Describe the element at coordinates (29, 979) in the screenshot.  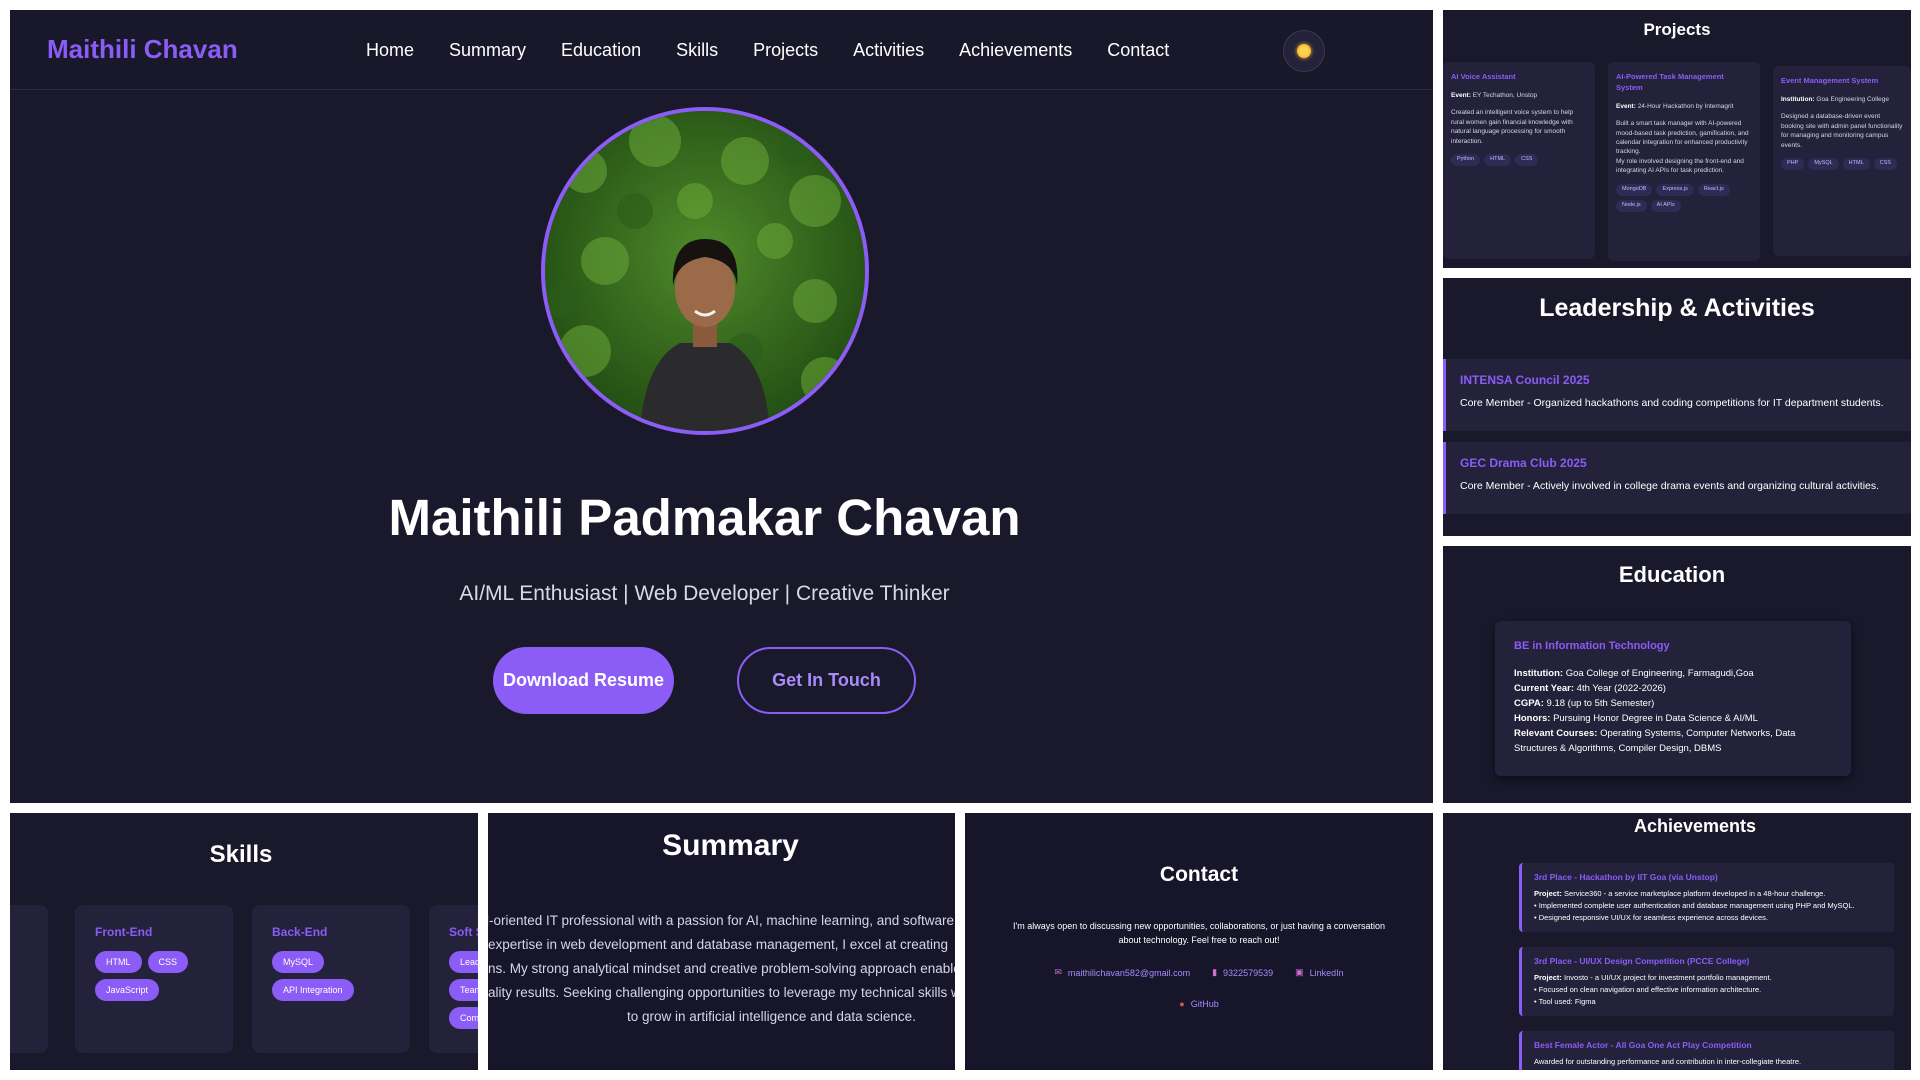
I see `skill-card` at that location.